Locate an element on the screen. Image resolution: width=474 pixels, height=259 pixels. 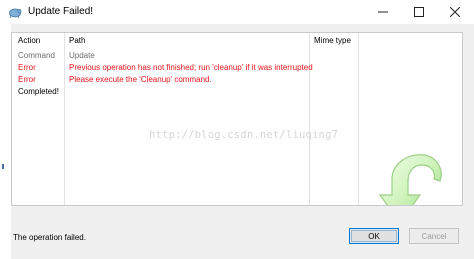
green-curved-arrow-icon is located at coordinates (411, 178).